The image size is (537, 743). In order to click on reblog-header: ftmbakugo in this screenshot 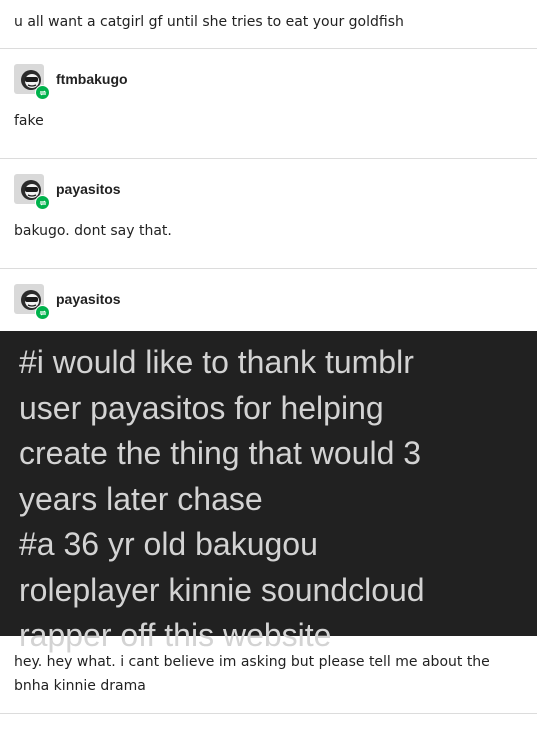, I will do `click(268, 79)`.